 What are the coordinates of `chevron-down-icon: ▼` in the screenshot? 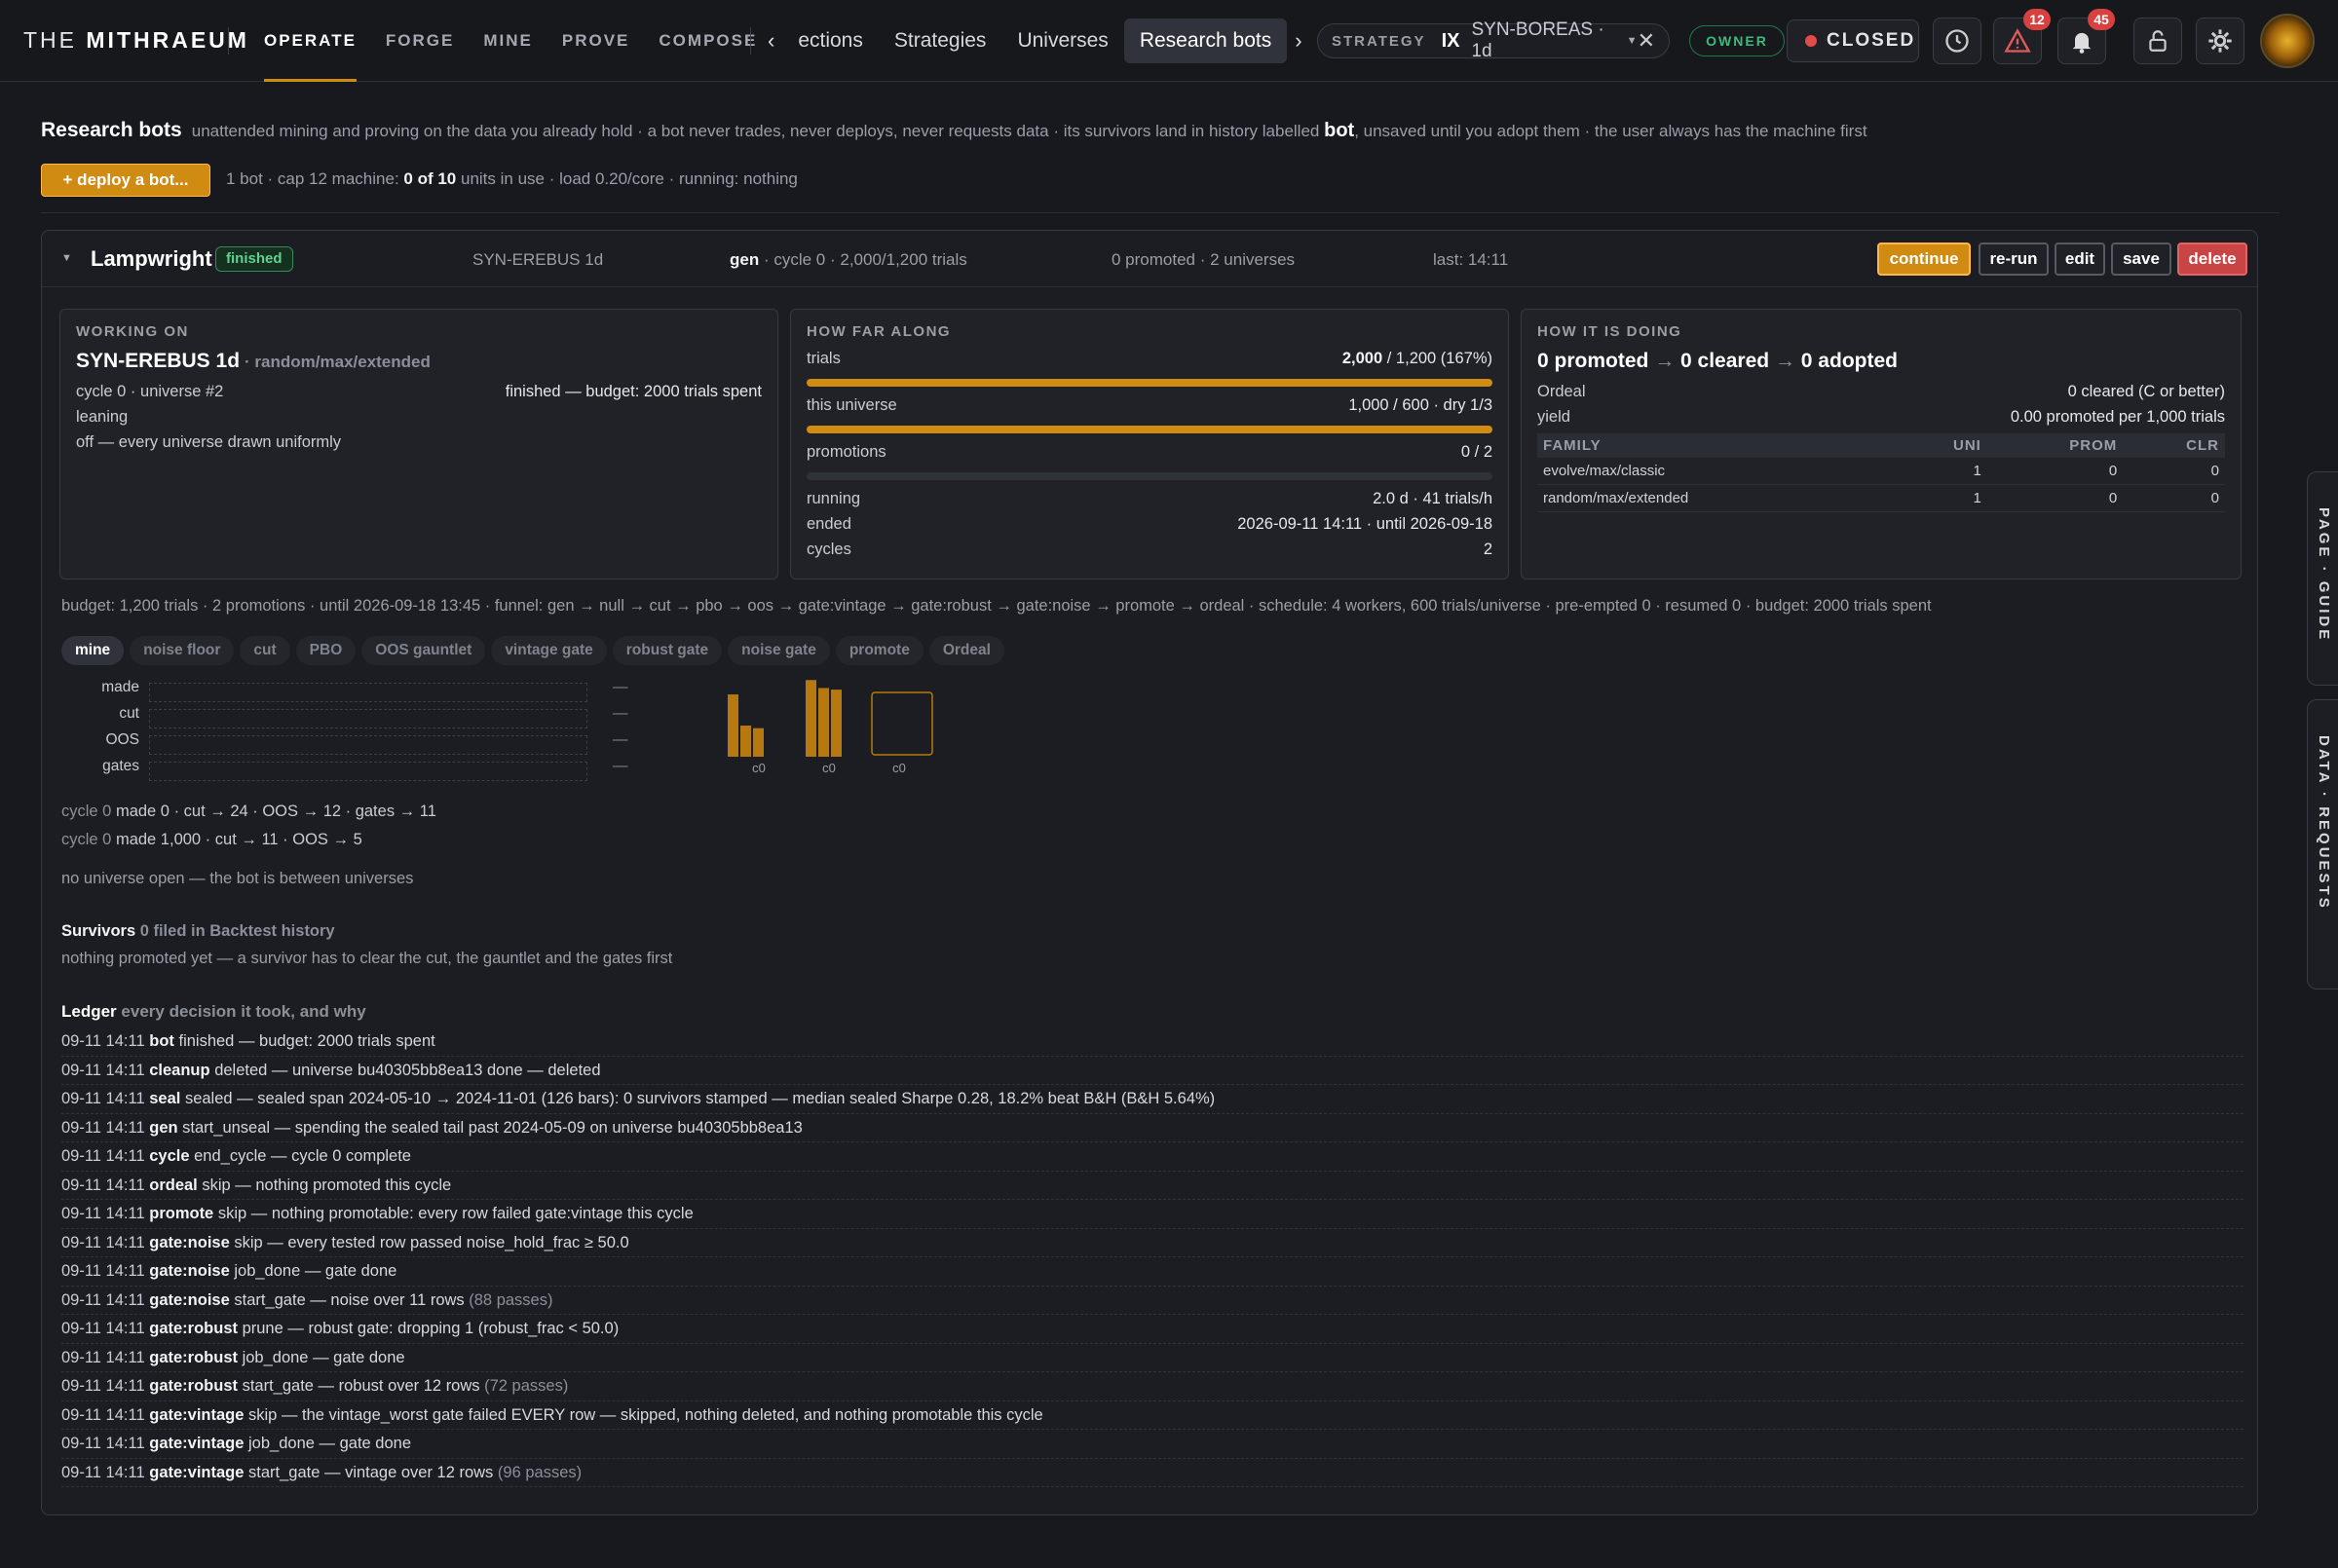 It's located at (1632, 41).